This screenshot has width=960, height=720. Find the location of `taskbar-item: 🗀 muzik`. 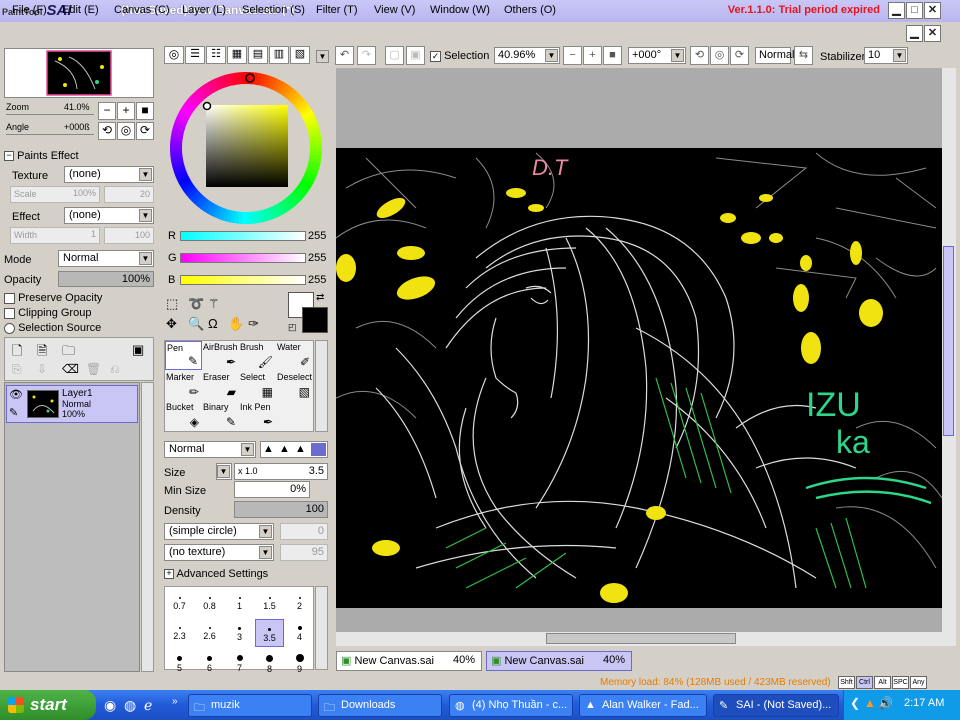

taskbar-item: 🗀 muzik is located at coordinates (250, 705).